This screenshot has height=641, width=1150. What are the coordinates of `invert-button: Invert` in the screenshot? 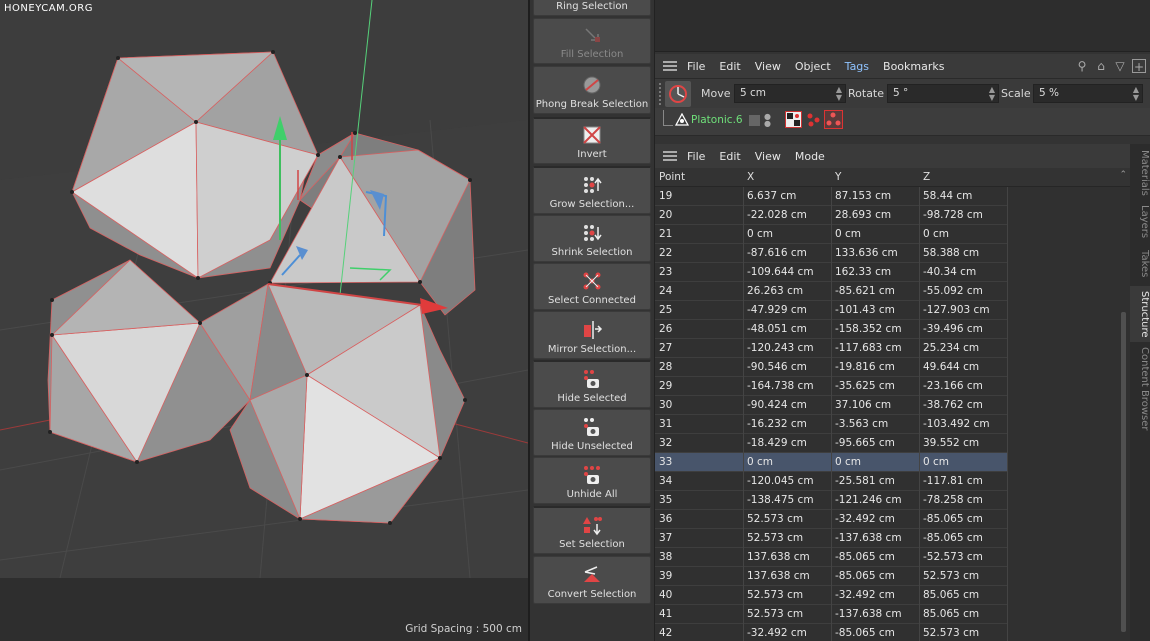 It's located at (592, 140).